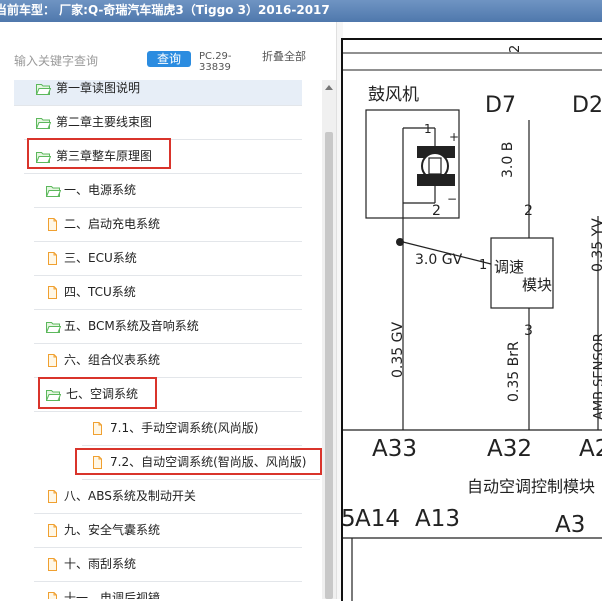  What do you see at coordinates (163, 157) in the screenshot?
I see `tree-item-ch3: 第三章整车原理图` at bounding box center [163, 157].